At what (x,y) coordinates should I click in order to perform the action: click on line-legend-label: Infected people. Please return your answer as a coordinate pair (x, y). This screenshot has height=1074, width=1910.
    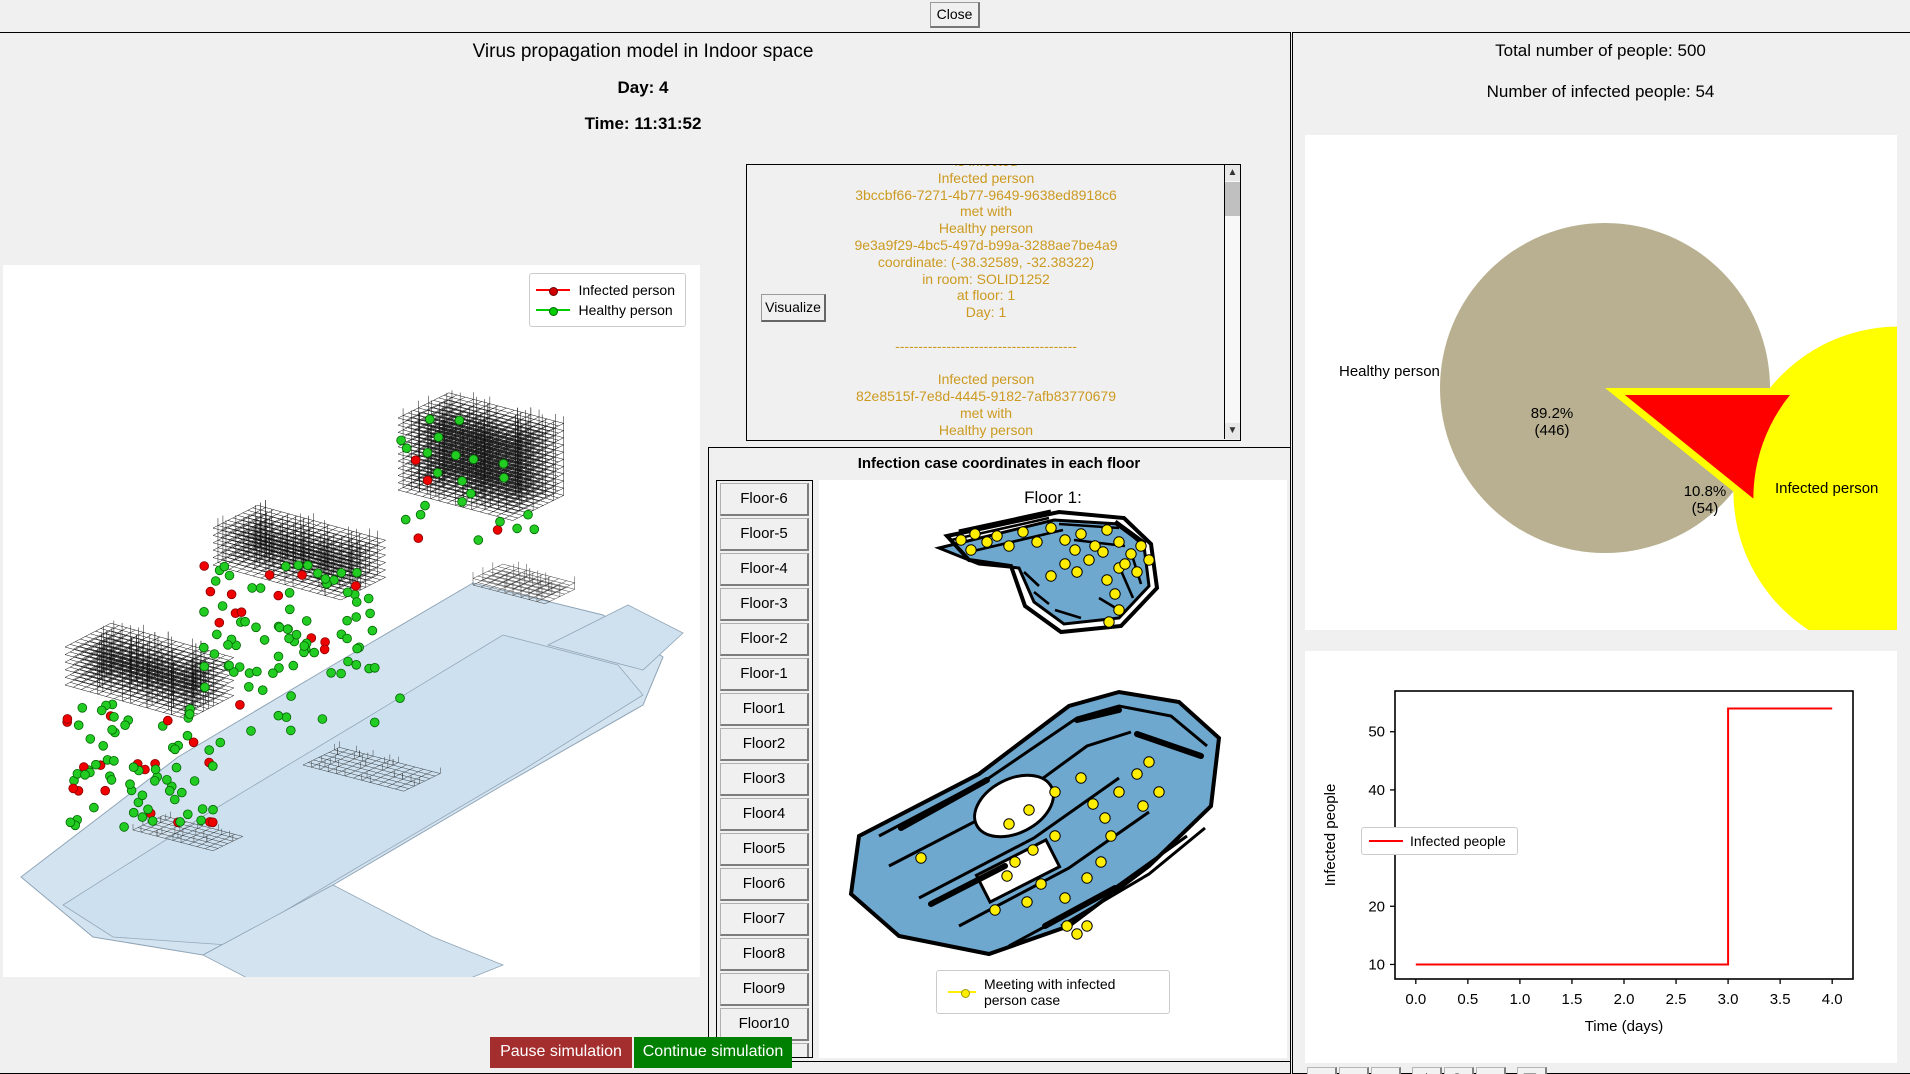
    Looking at the image, I should click on (1458, 841).